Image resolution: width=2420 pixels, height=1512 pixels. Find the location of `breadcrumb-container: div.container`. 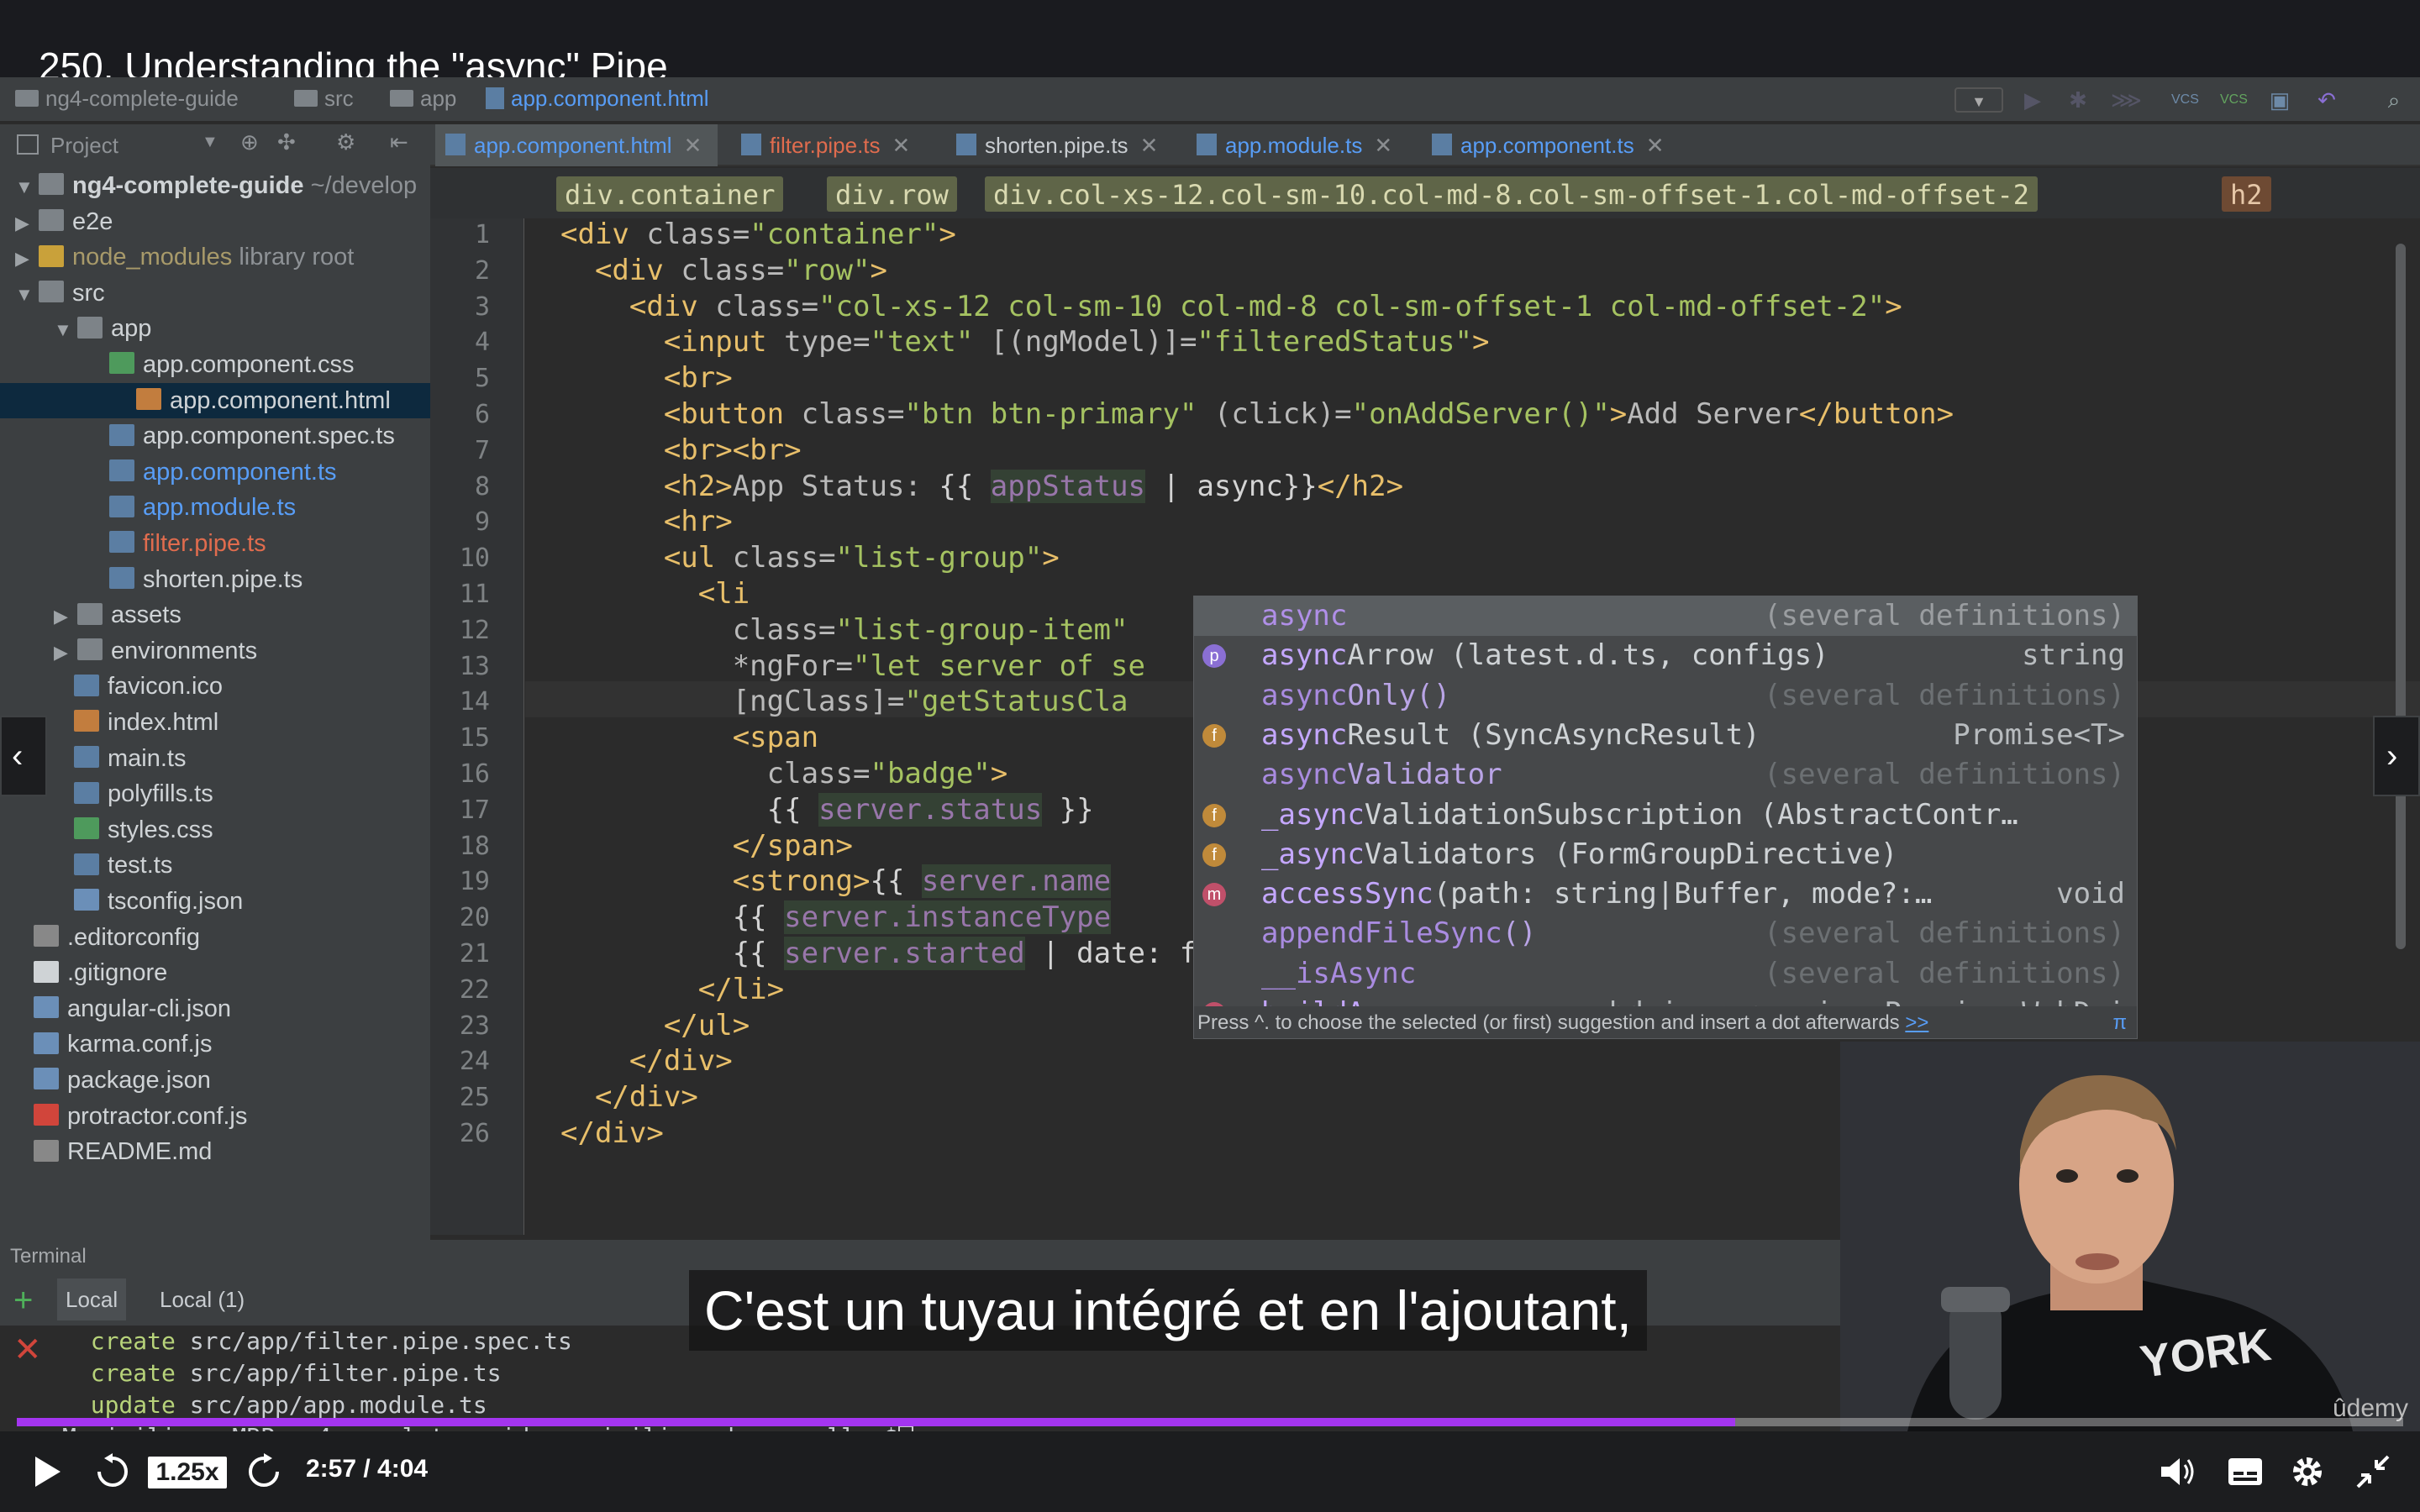

breadcrumb-container: div.container is located at coordinates (670, 194).